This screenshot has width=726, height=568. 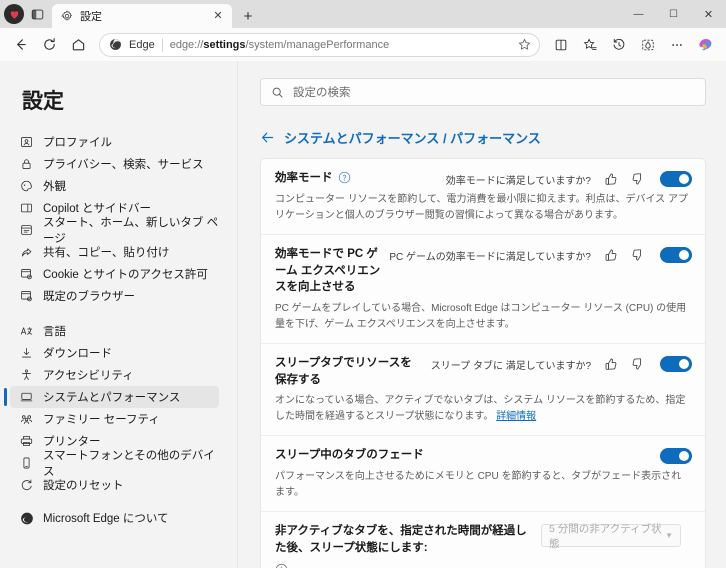 I want to click on feedback-controls, so click(x=675, y=456).